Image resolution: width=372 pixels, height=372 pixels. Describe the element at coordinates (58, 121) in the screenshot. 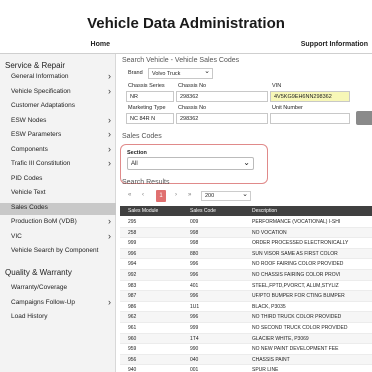

I see `sidebar-item-esw-nodes: ESW Nodes ›` at that location.